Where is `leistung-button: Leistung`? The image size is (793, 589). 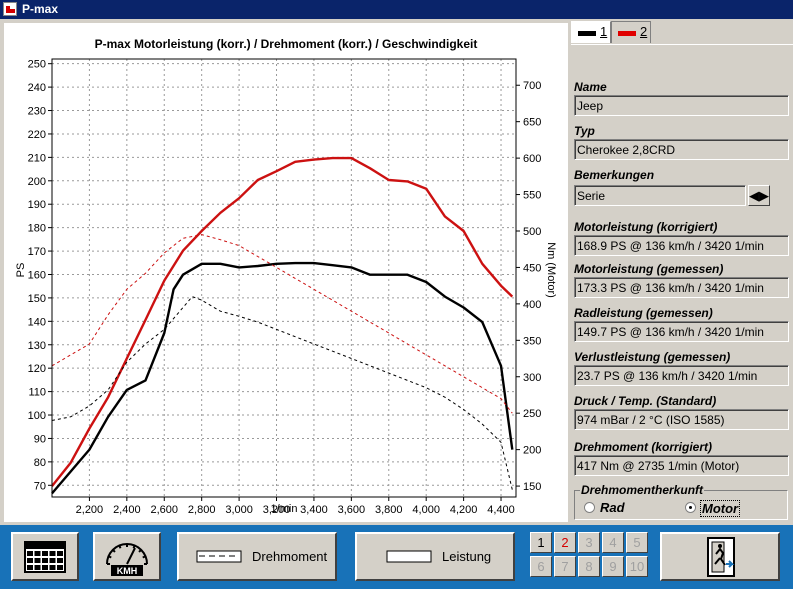
leistung-button: Leistung is located at coordinates (435, 556).